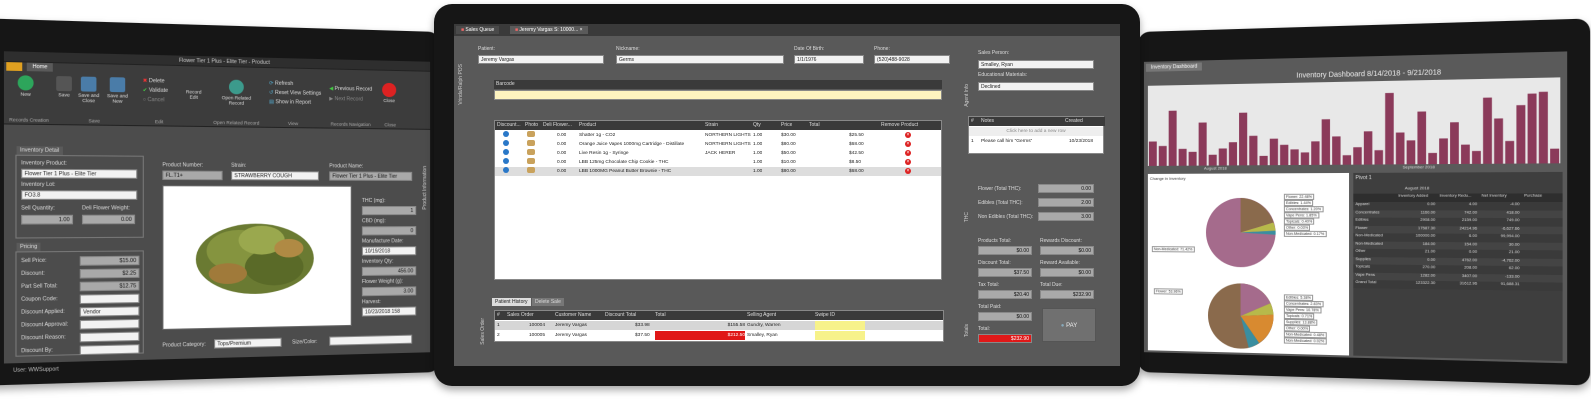 The height and width of the screenshot is (403, 1591). Describe the element at coordinates (498, 315) in the screenshot. I see `history-header-0: #` at that location.